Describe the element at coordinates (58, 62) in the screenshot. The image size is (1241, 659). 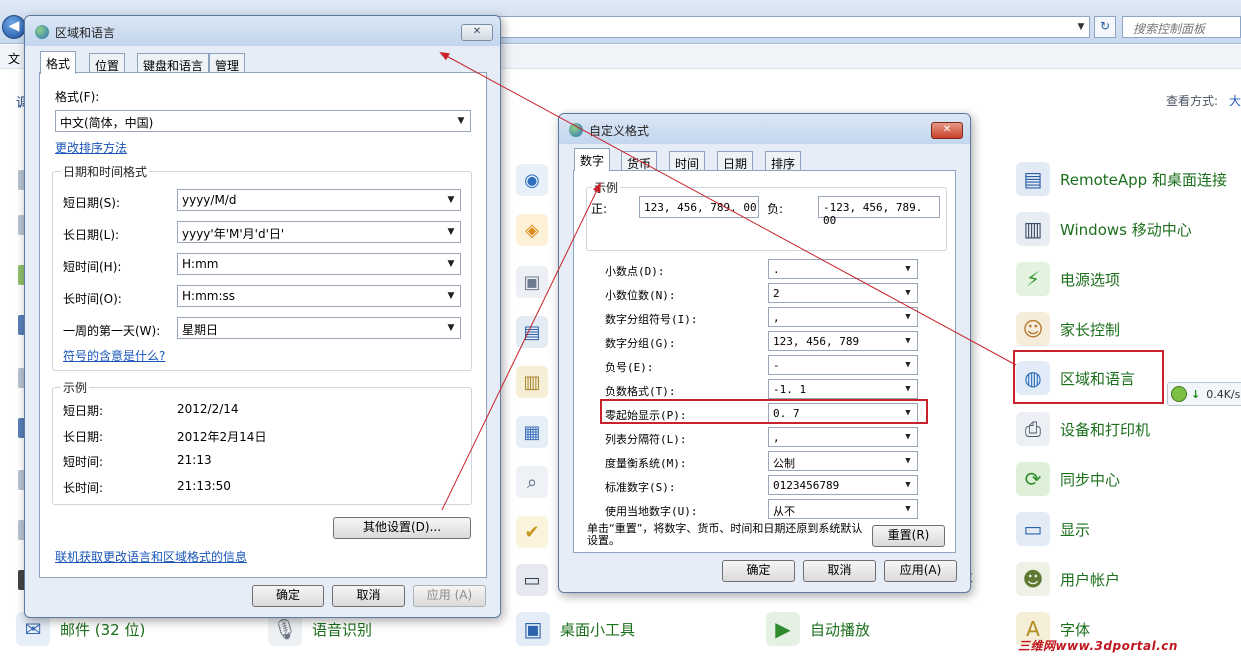
I see `tab-format: 格式` at that location.